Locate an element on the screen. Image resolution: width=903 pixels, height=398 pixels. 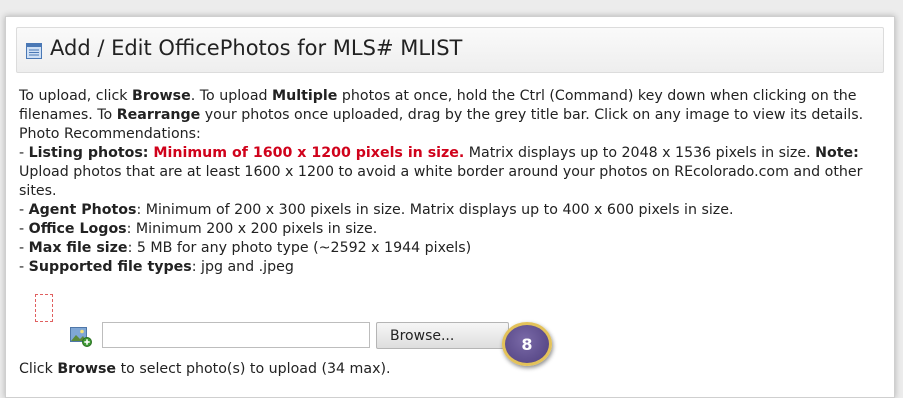
page-title: Add / Edit OfficePhotos for MLS# MLIST is located at coordinates (256, 48).